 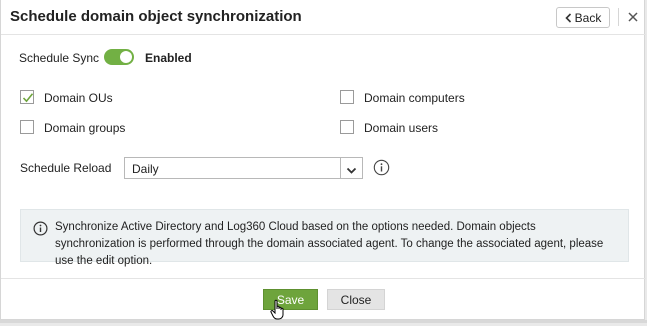 What do you see at coordinates (85, 128) in the screenshot?
I see `domain-groups-label: Domain groups` at bounding box center [85, 128].